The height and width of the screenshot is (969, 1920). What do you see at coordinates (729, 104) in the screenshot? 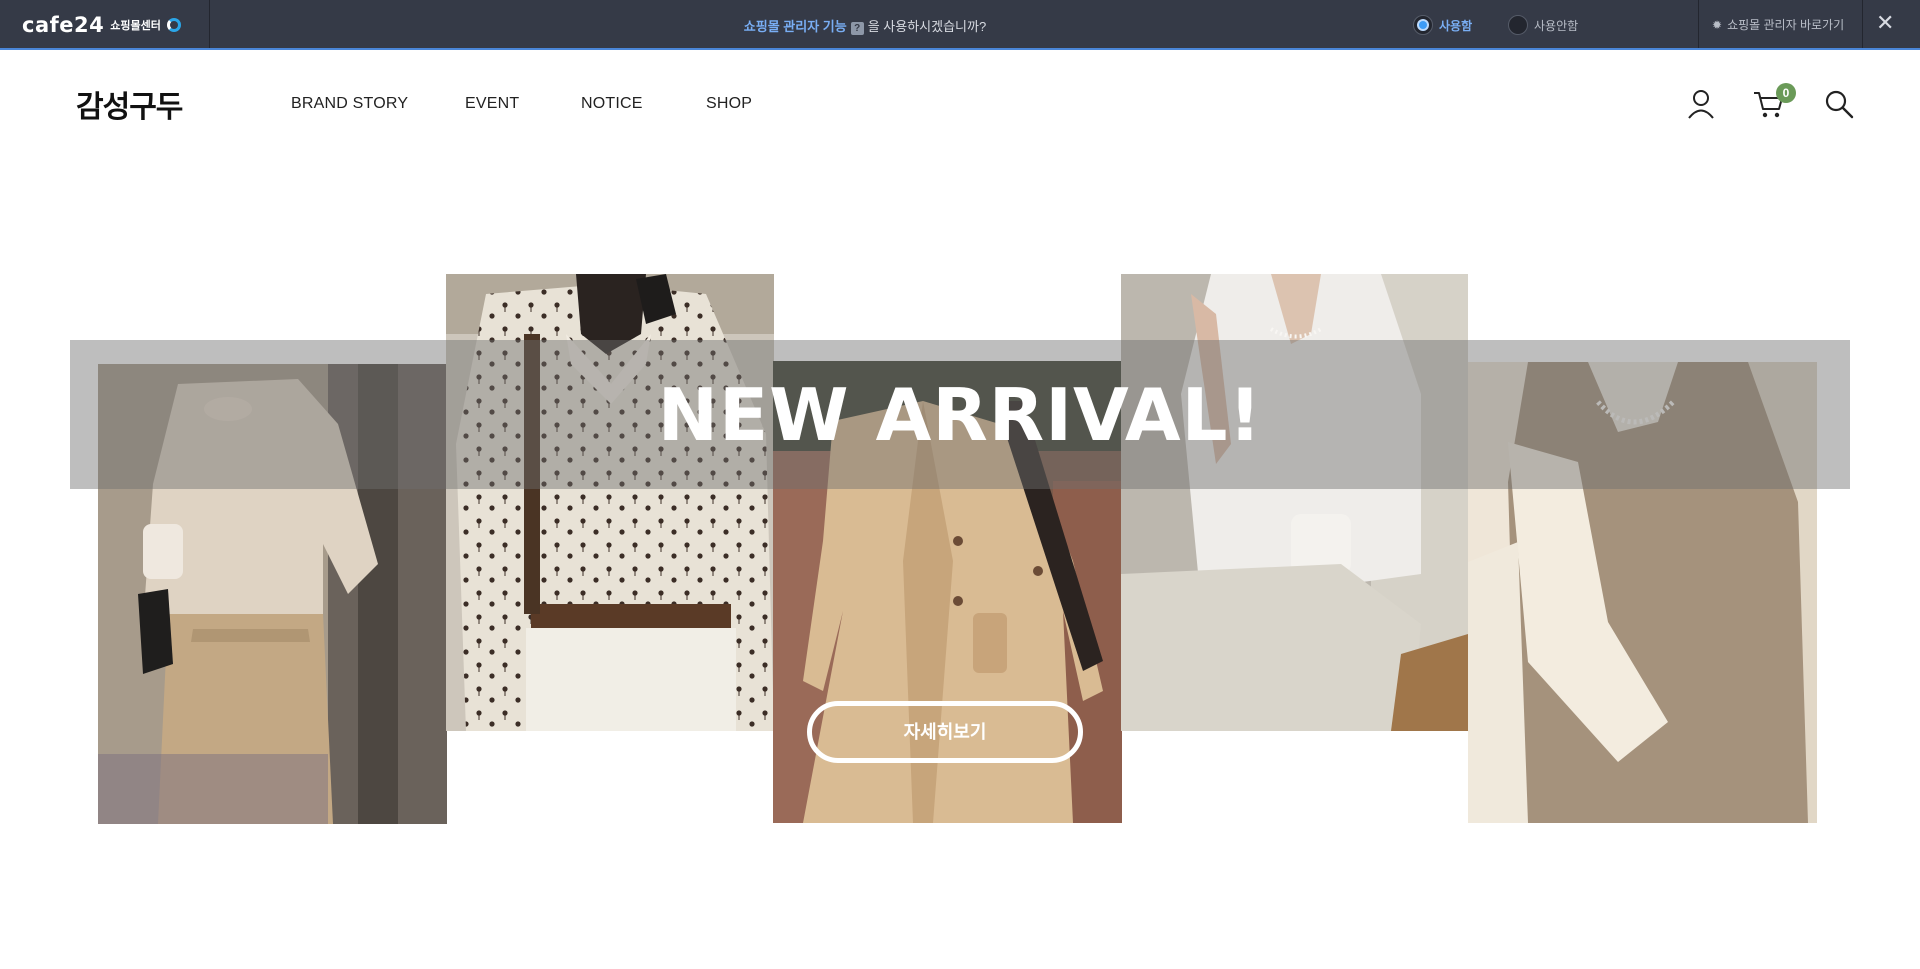
I see `nav-shop: SHOP` at bounding box center [729, 104].